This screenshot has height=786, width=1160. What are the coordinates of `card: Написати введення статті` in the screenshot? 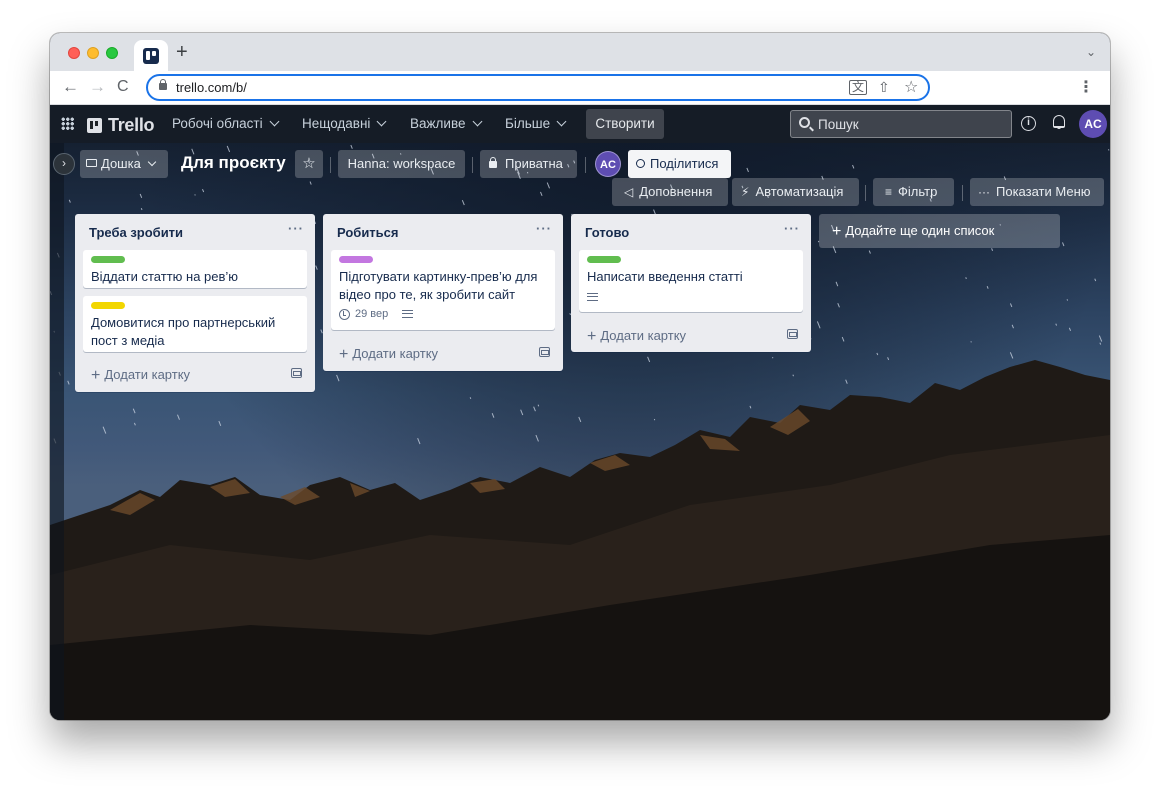 It's located at (691, 281).